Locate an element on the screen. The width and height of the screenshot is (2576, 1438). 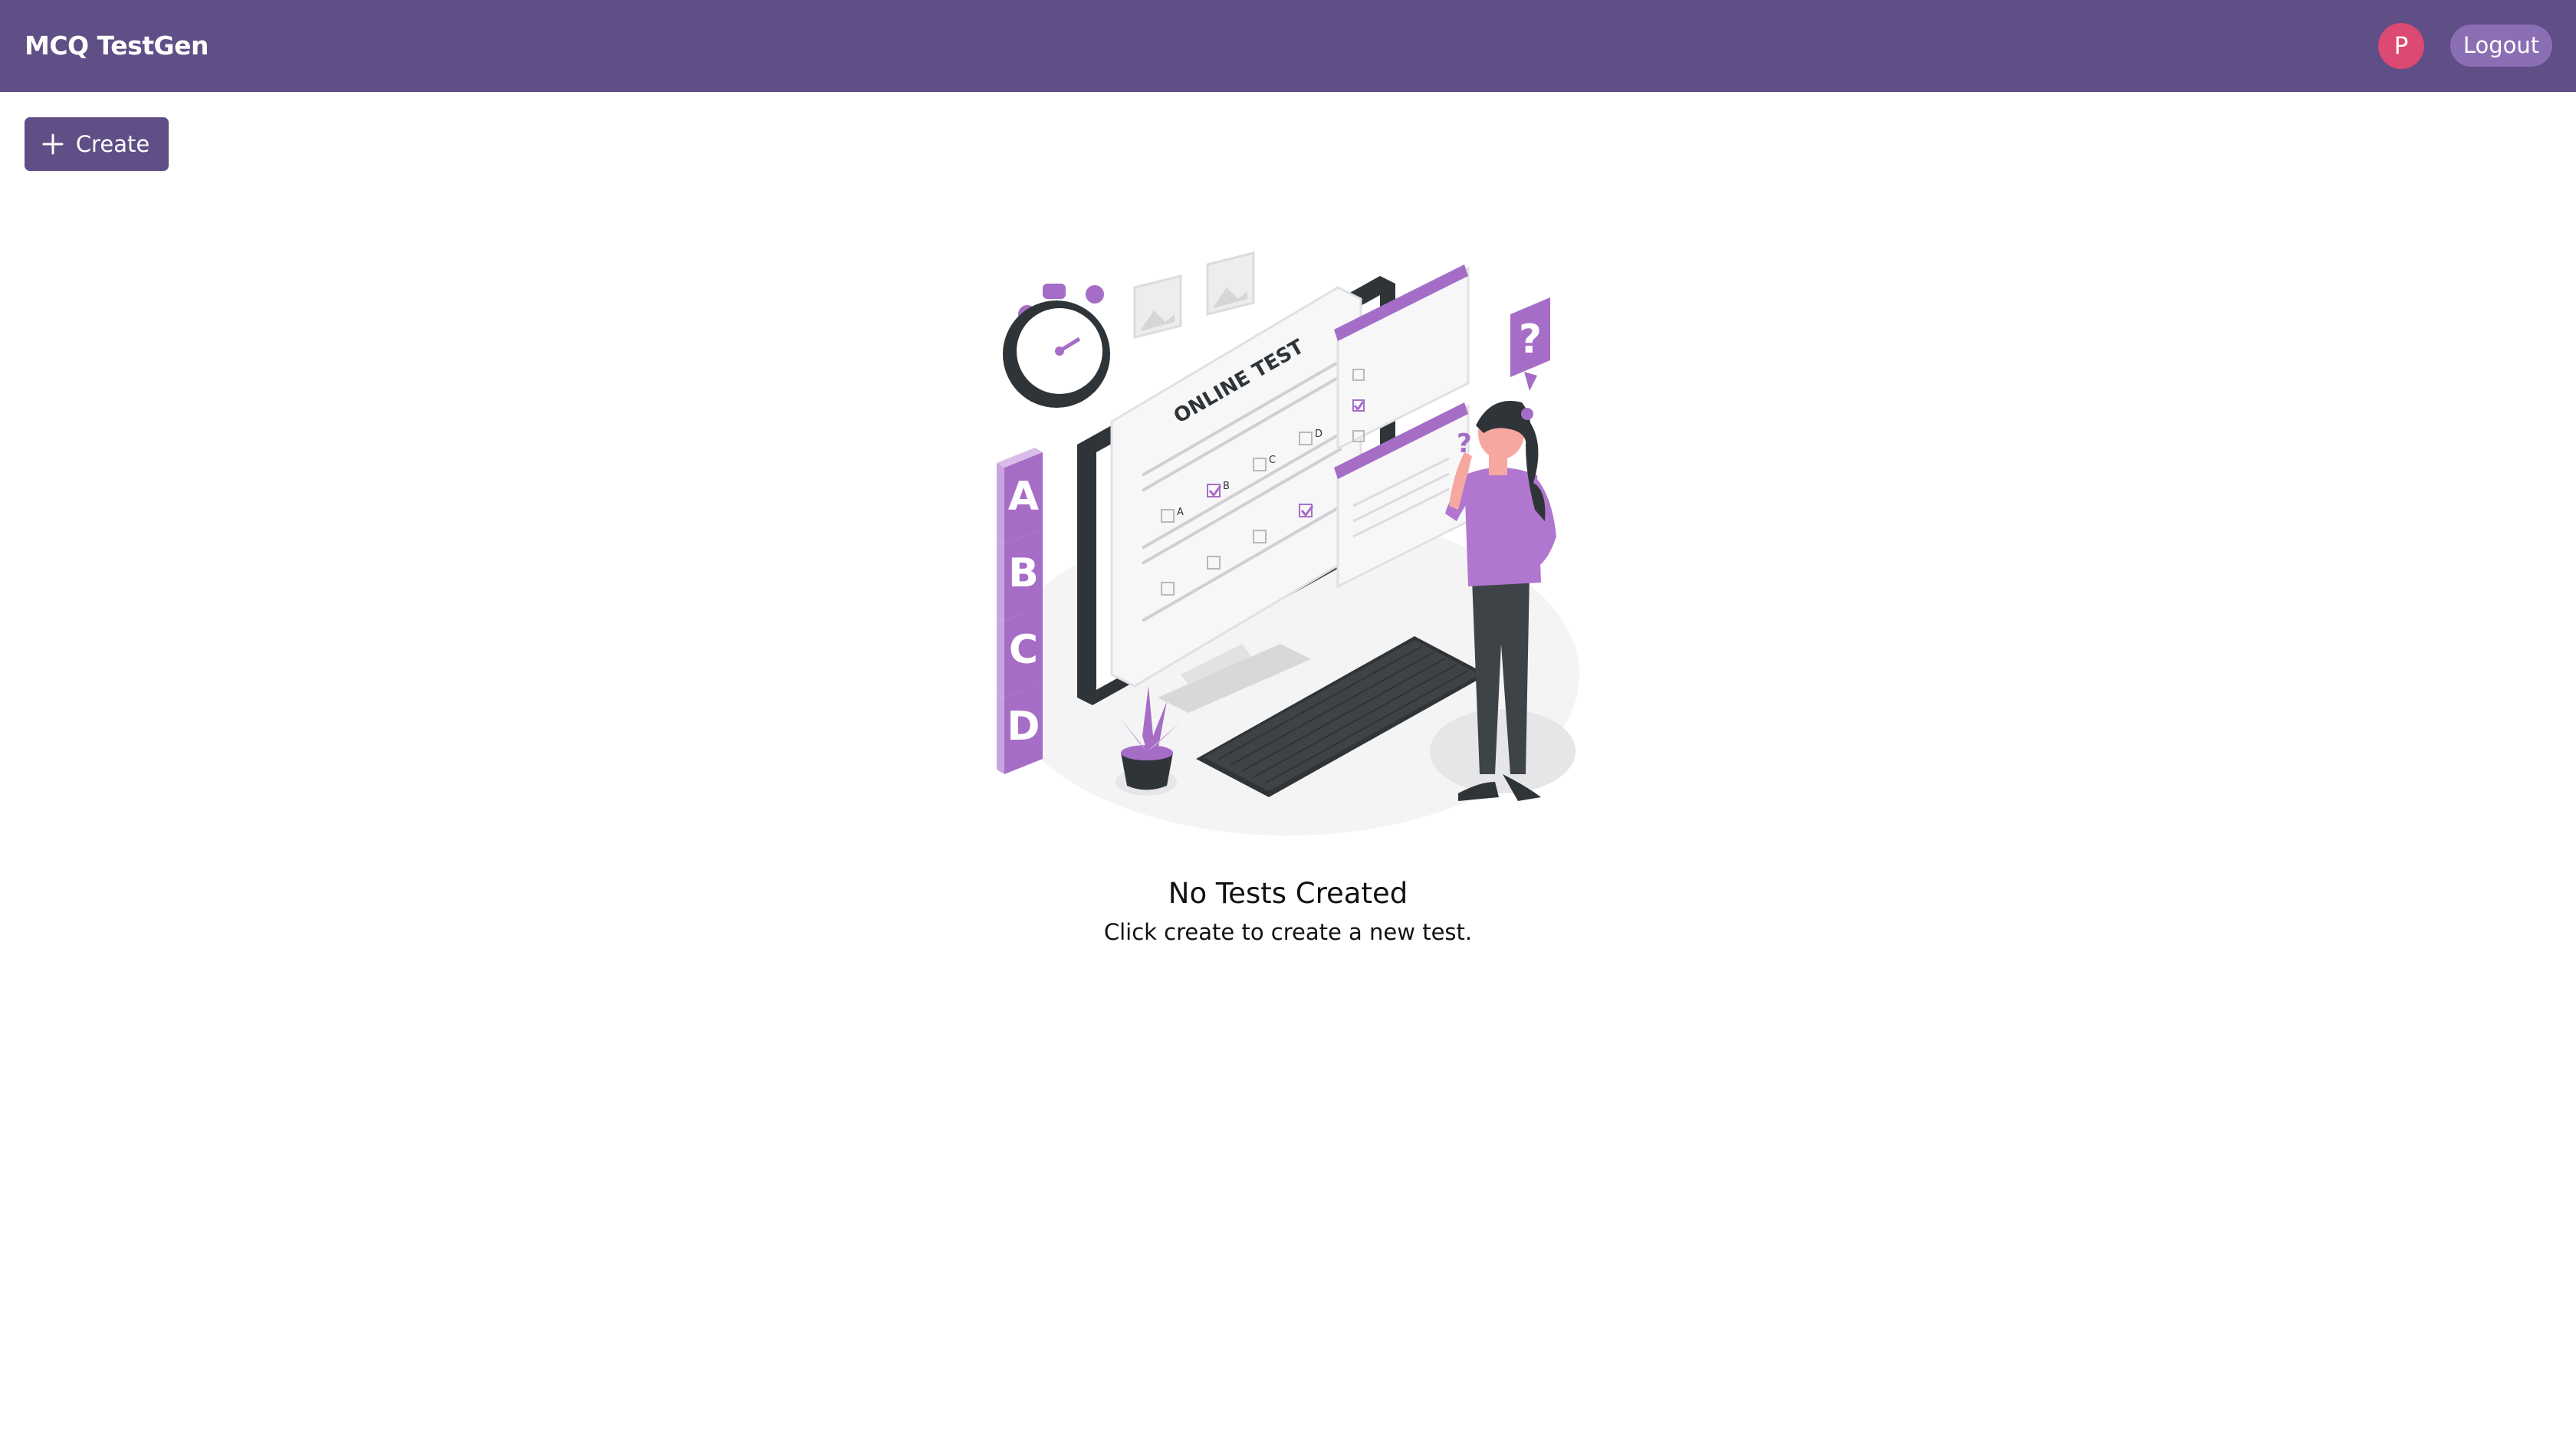
answer-letter-blocks: A B C D is located at coordinates (1020, 611).